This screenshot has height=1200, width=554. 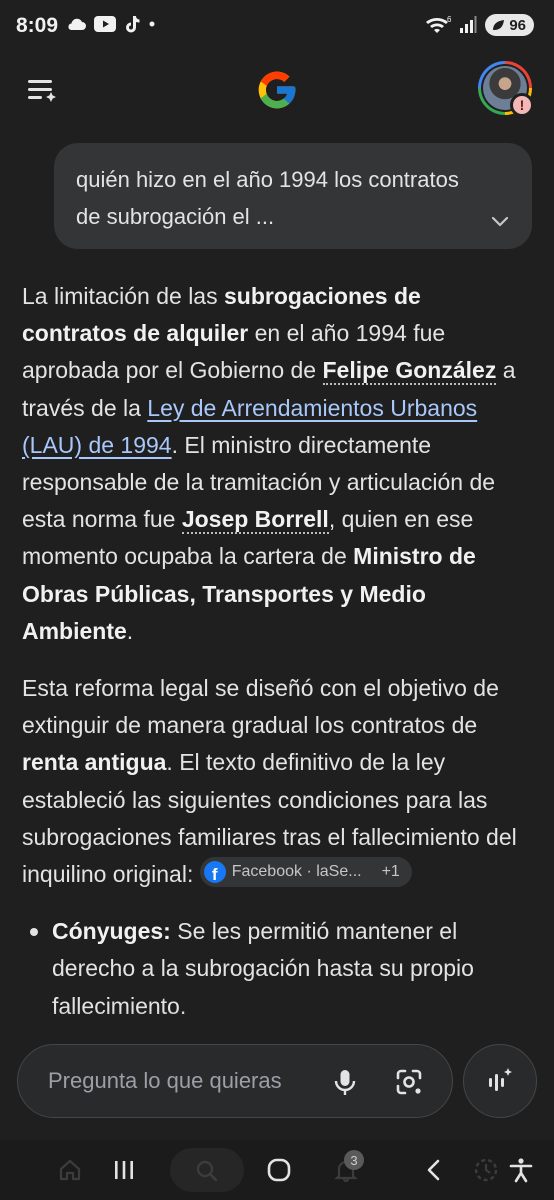 What do you see at coordinates (77, 24) in the screenshot?
I see `cloud-icon` at bounding box center [77, 24].